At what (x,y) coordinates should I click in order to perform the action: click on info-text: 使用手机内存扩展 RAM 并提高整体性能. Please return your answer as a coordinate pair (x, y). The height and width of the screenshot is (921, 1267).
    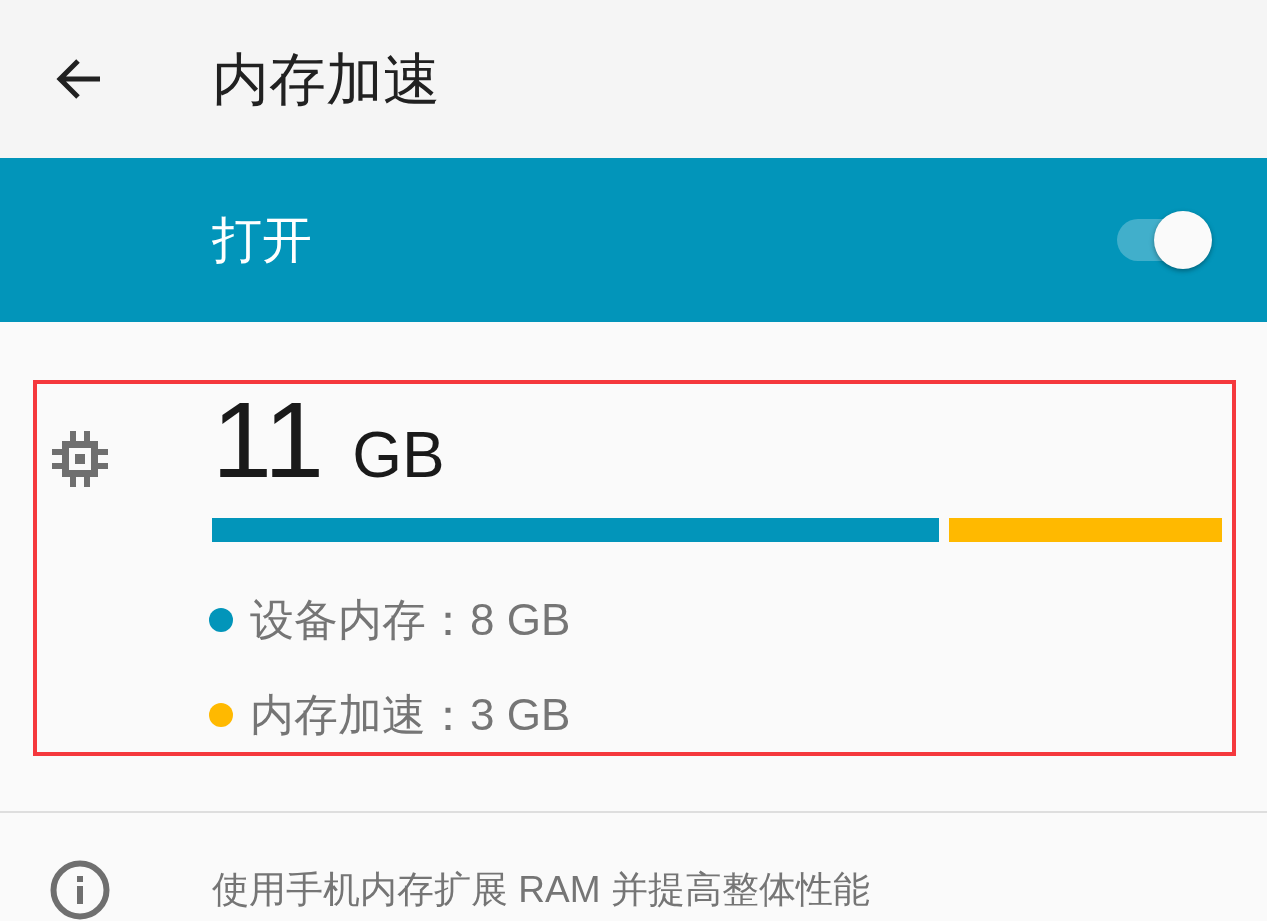
    Looking at the image, I should click on (541, 889).